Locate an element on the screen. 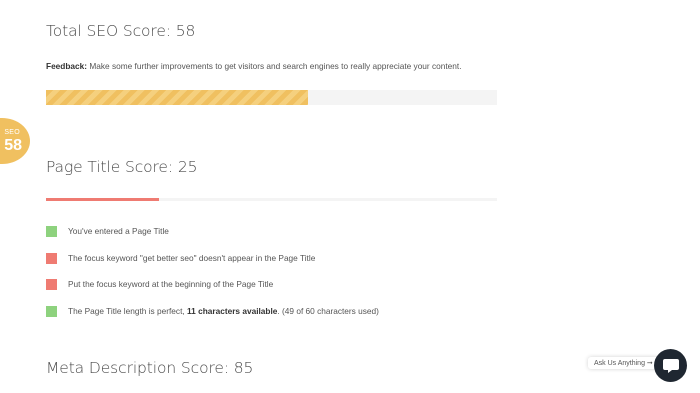  seo-score-badge: SEO 58 is located at coordinates (15, 141).